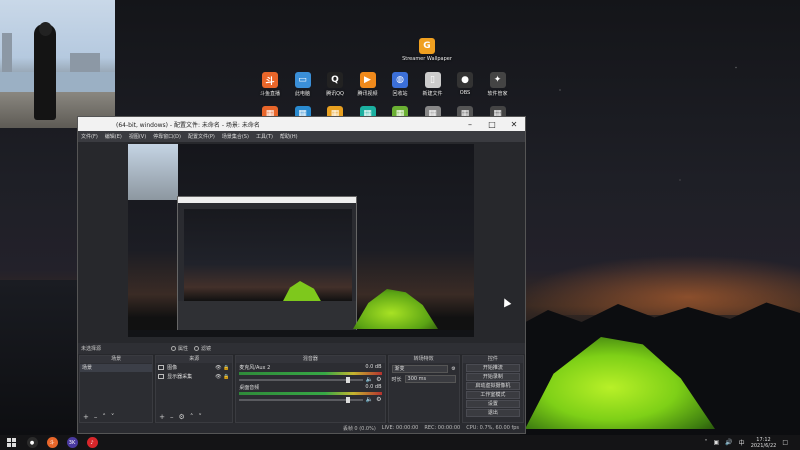 The width and height of the screenshot is (800, 450). What do you see at coordinates (45, 72) in the screenshot?
I see `webcam-person` at bounding box center [45, 72].